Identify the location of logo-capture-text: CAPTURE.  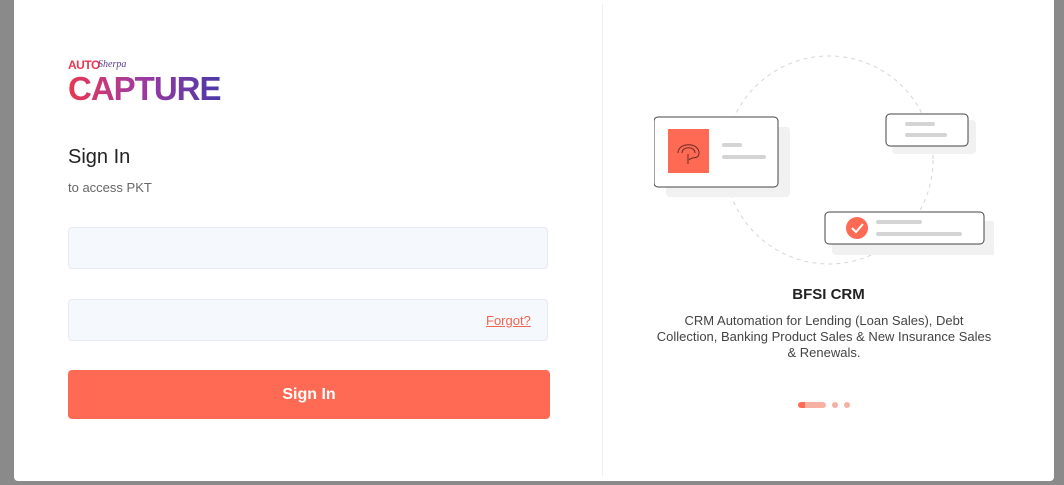
(145, 88).